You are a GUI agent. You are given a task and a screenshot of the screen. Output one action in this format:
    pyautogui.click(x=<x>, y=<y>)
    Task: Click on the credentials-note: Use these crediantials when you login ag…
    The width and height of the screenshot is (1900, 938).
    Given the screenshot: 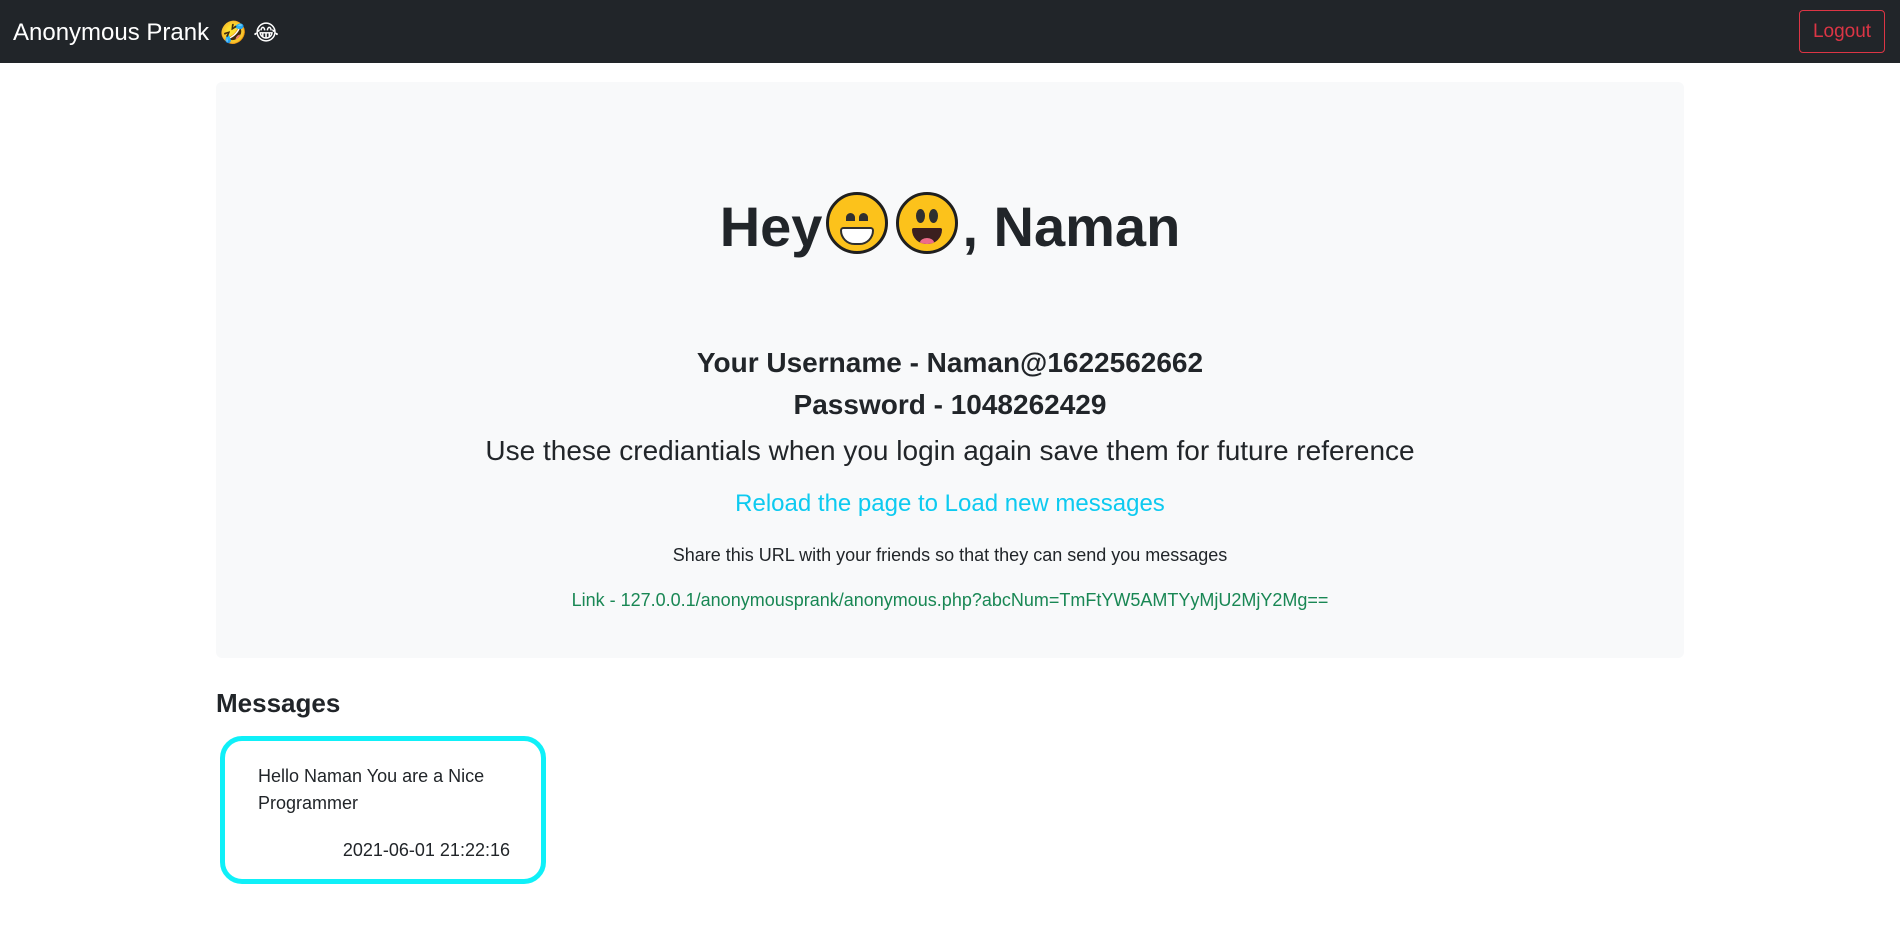 What is the action you would take?
    pyautogui.click(x=950, y=450)
    